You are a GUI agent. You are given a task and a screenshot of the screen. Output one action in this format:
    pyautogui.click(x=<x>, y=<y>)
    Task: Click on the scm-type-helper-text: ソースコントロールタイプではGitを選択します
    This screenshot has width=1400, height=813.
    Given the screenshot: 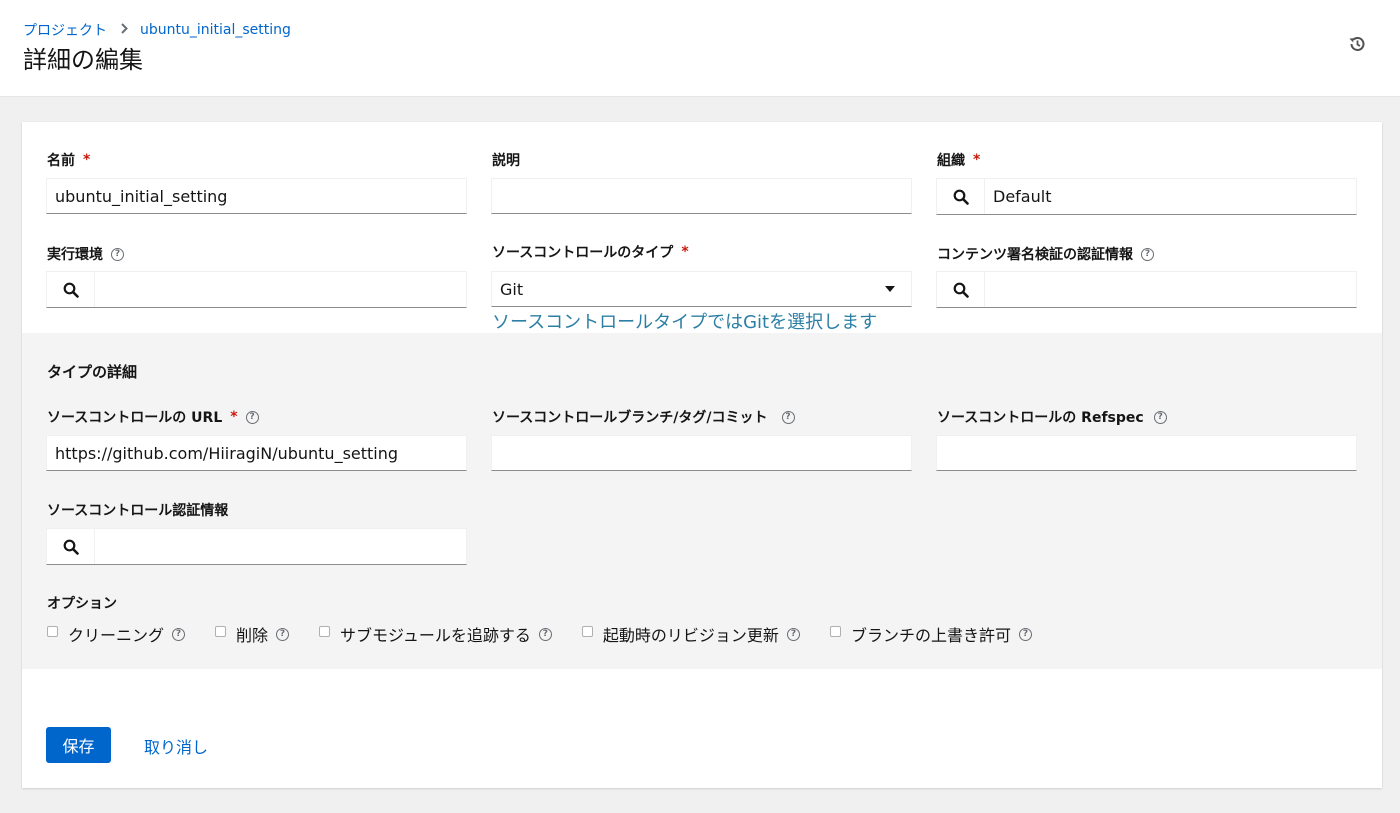 What is the action you would take?
    pyautogui.click(x=685, y=322)
    